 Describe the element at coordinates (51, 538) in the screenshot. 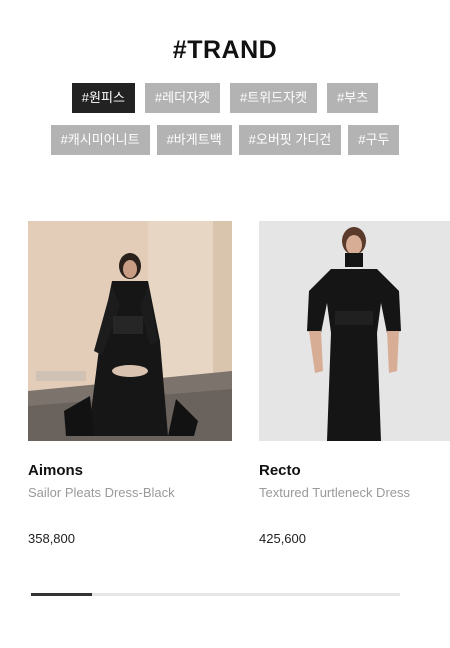

I see `product-price: 358,800` at that location.